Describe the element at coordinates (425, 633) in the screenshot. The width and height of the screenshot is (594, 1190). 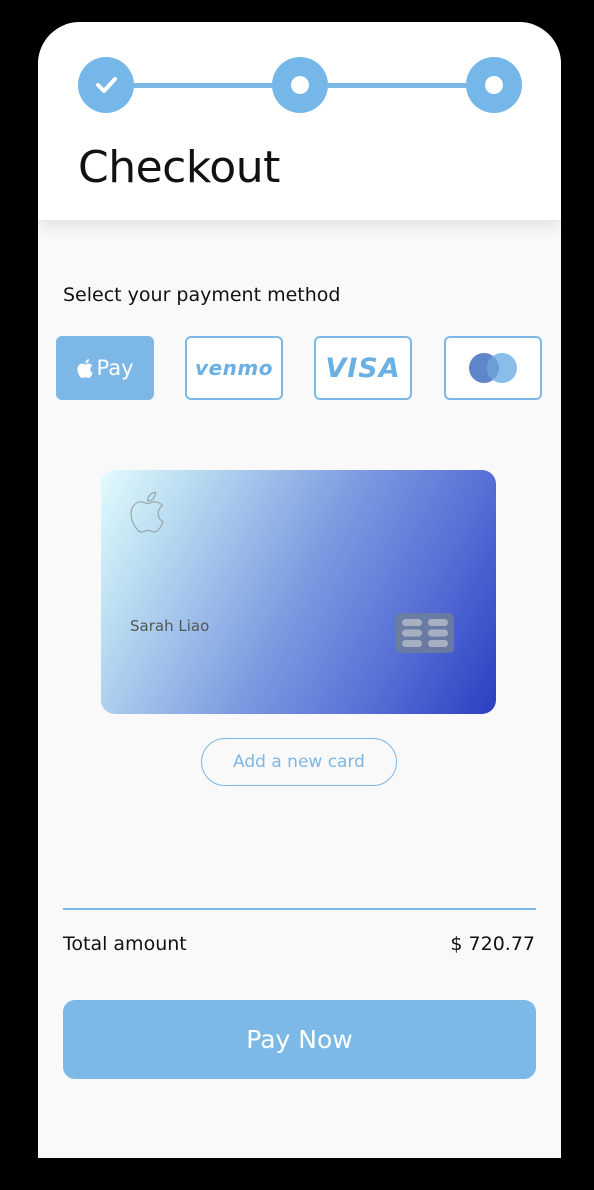
I see `chip-icon` at that location.